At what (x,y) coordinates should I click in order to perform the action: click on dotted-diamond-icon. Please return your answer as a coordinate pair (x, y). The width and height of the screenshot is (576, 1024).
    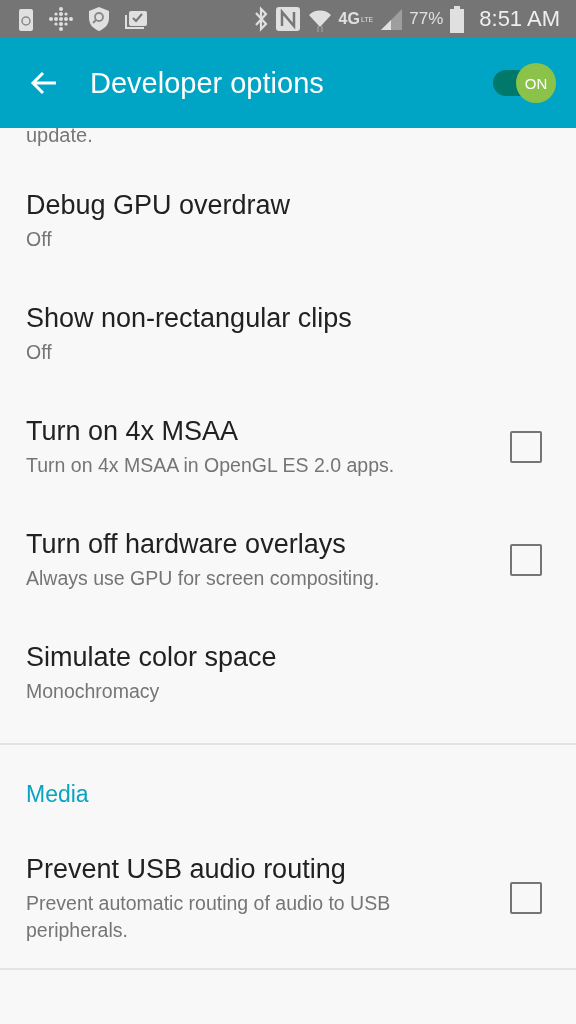
    Looking at the image, I should click on (61, 19).